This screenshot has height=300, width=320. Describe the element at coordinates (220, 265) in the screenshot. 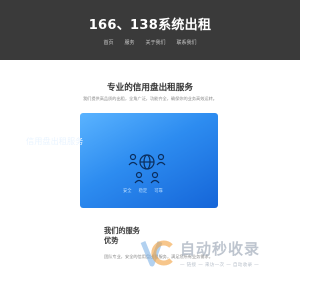

I see `watermark-slogan: 一 链接 一 来访一次 一 自动收录 一` at that location.